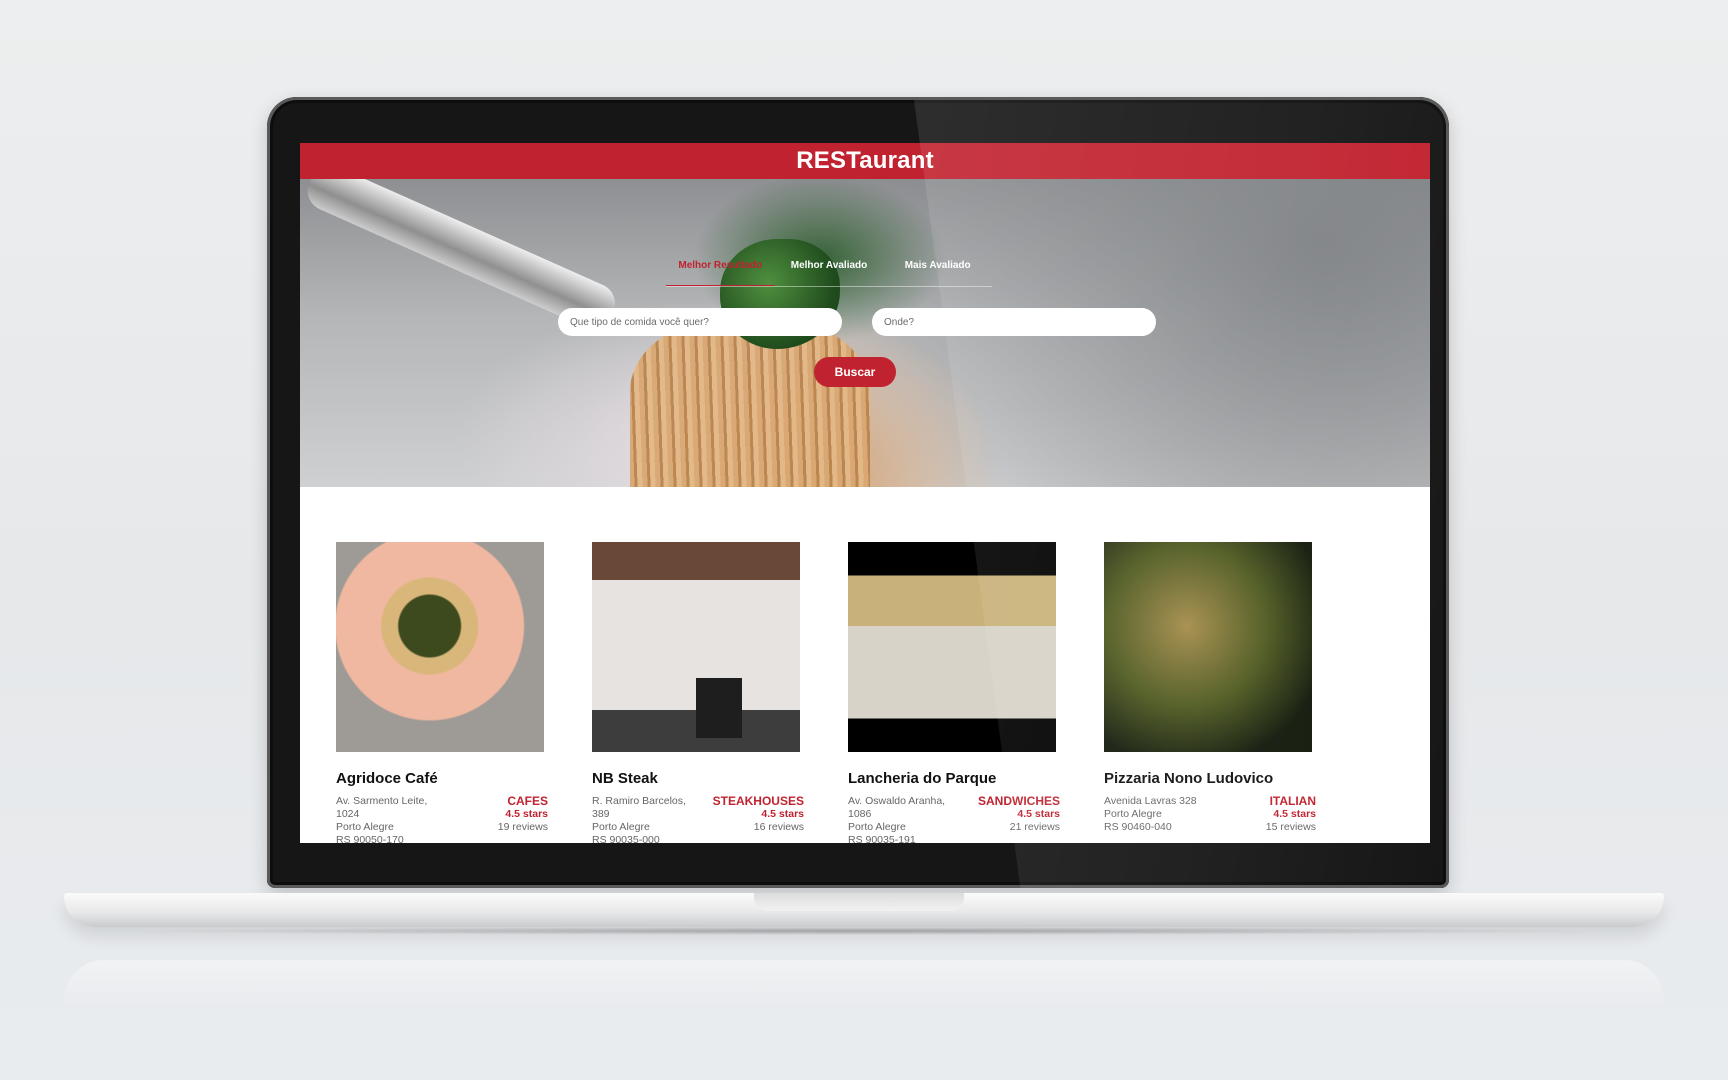 The image size is (1728, 1080). Describe the element at coordinates (1210, 778) in the screenshot. I see `restaurant-name: Pizzaria Nono Ludovico` at that location.